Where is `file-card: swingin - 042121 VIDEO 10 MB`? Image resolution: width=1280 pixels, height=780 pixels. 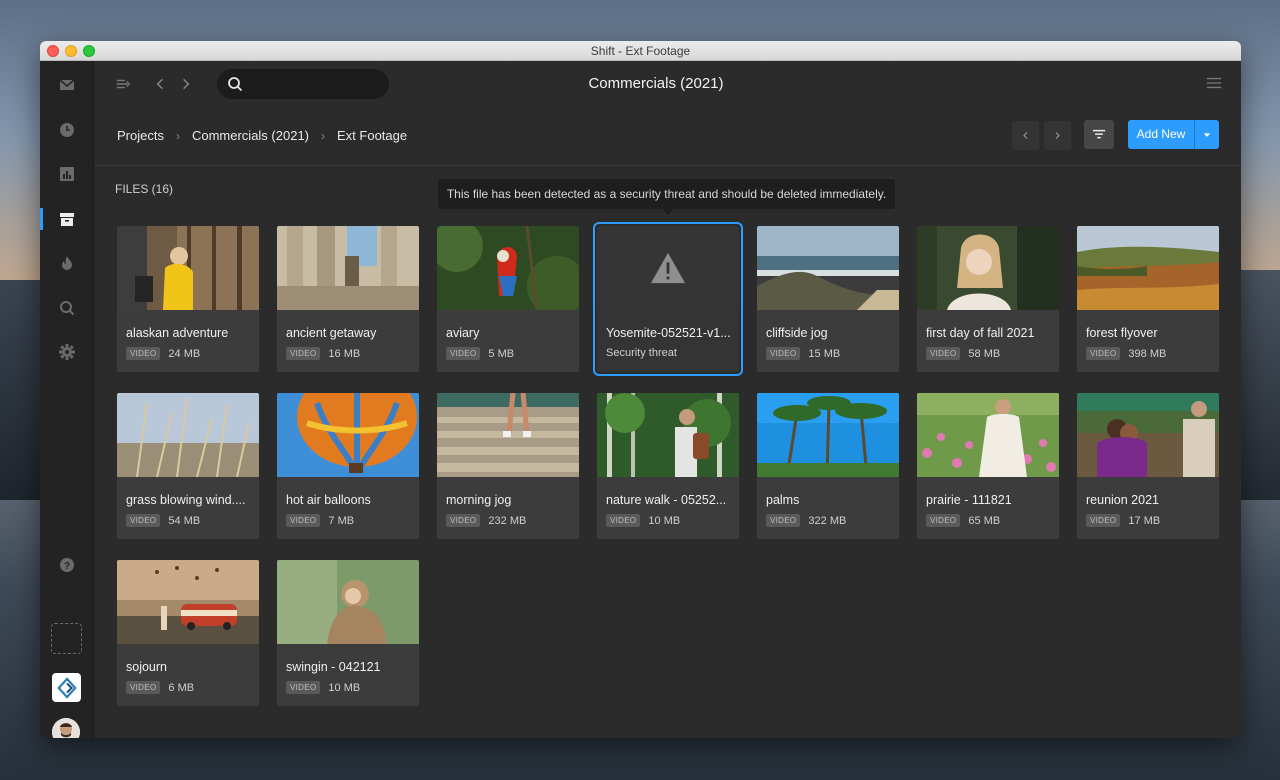
file-card: swingin - 042121 VIDEO 10 MB is located at coordinates (348, 633).